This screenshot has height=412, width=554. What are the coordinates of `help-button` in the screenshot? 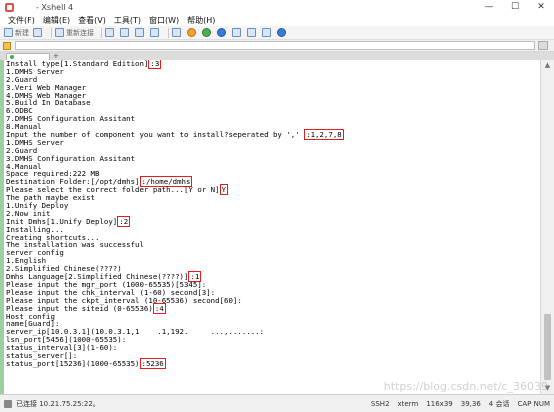 It's located at (282, 32).